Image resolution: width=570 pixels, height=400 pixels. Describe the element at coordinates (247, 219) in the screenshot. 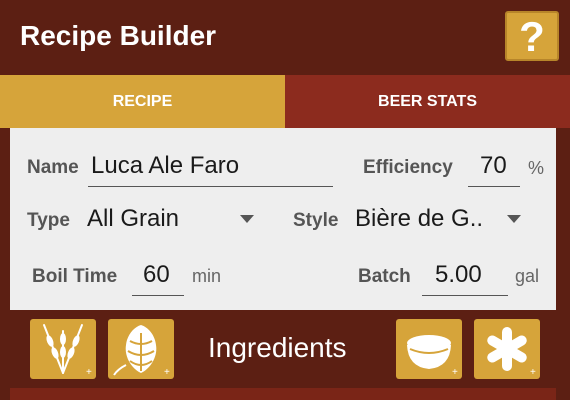

I see `type-dropdown-icon` at that location.